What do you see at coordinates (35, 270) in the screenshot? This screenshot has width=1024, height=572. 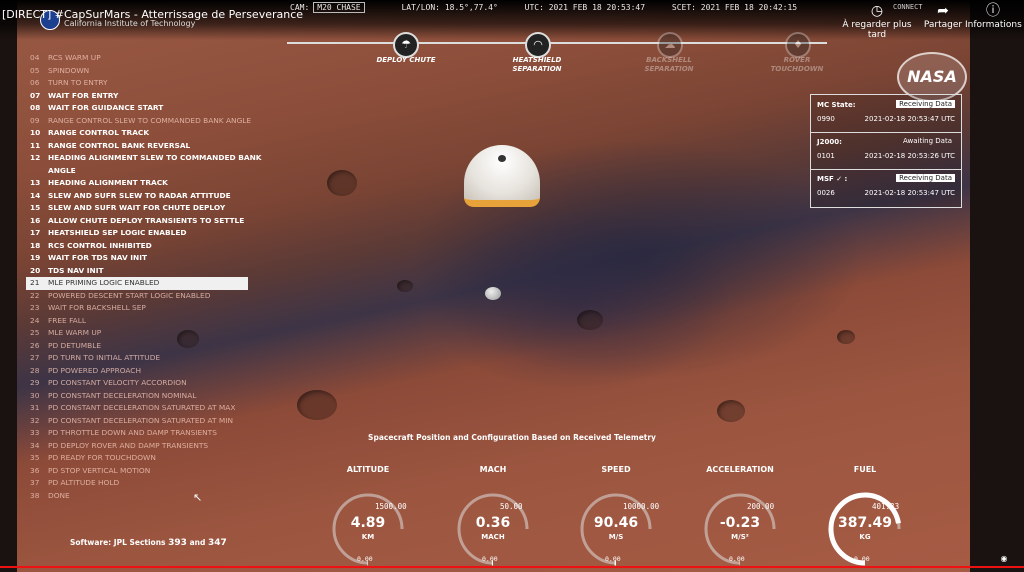 I see `event-number: 20` at bounding box center [35, 270].